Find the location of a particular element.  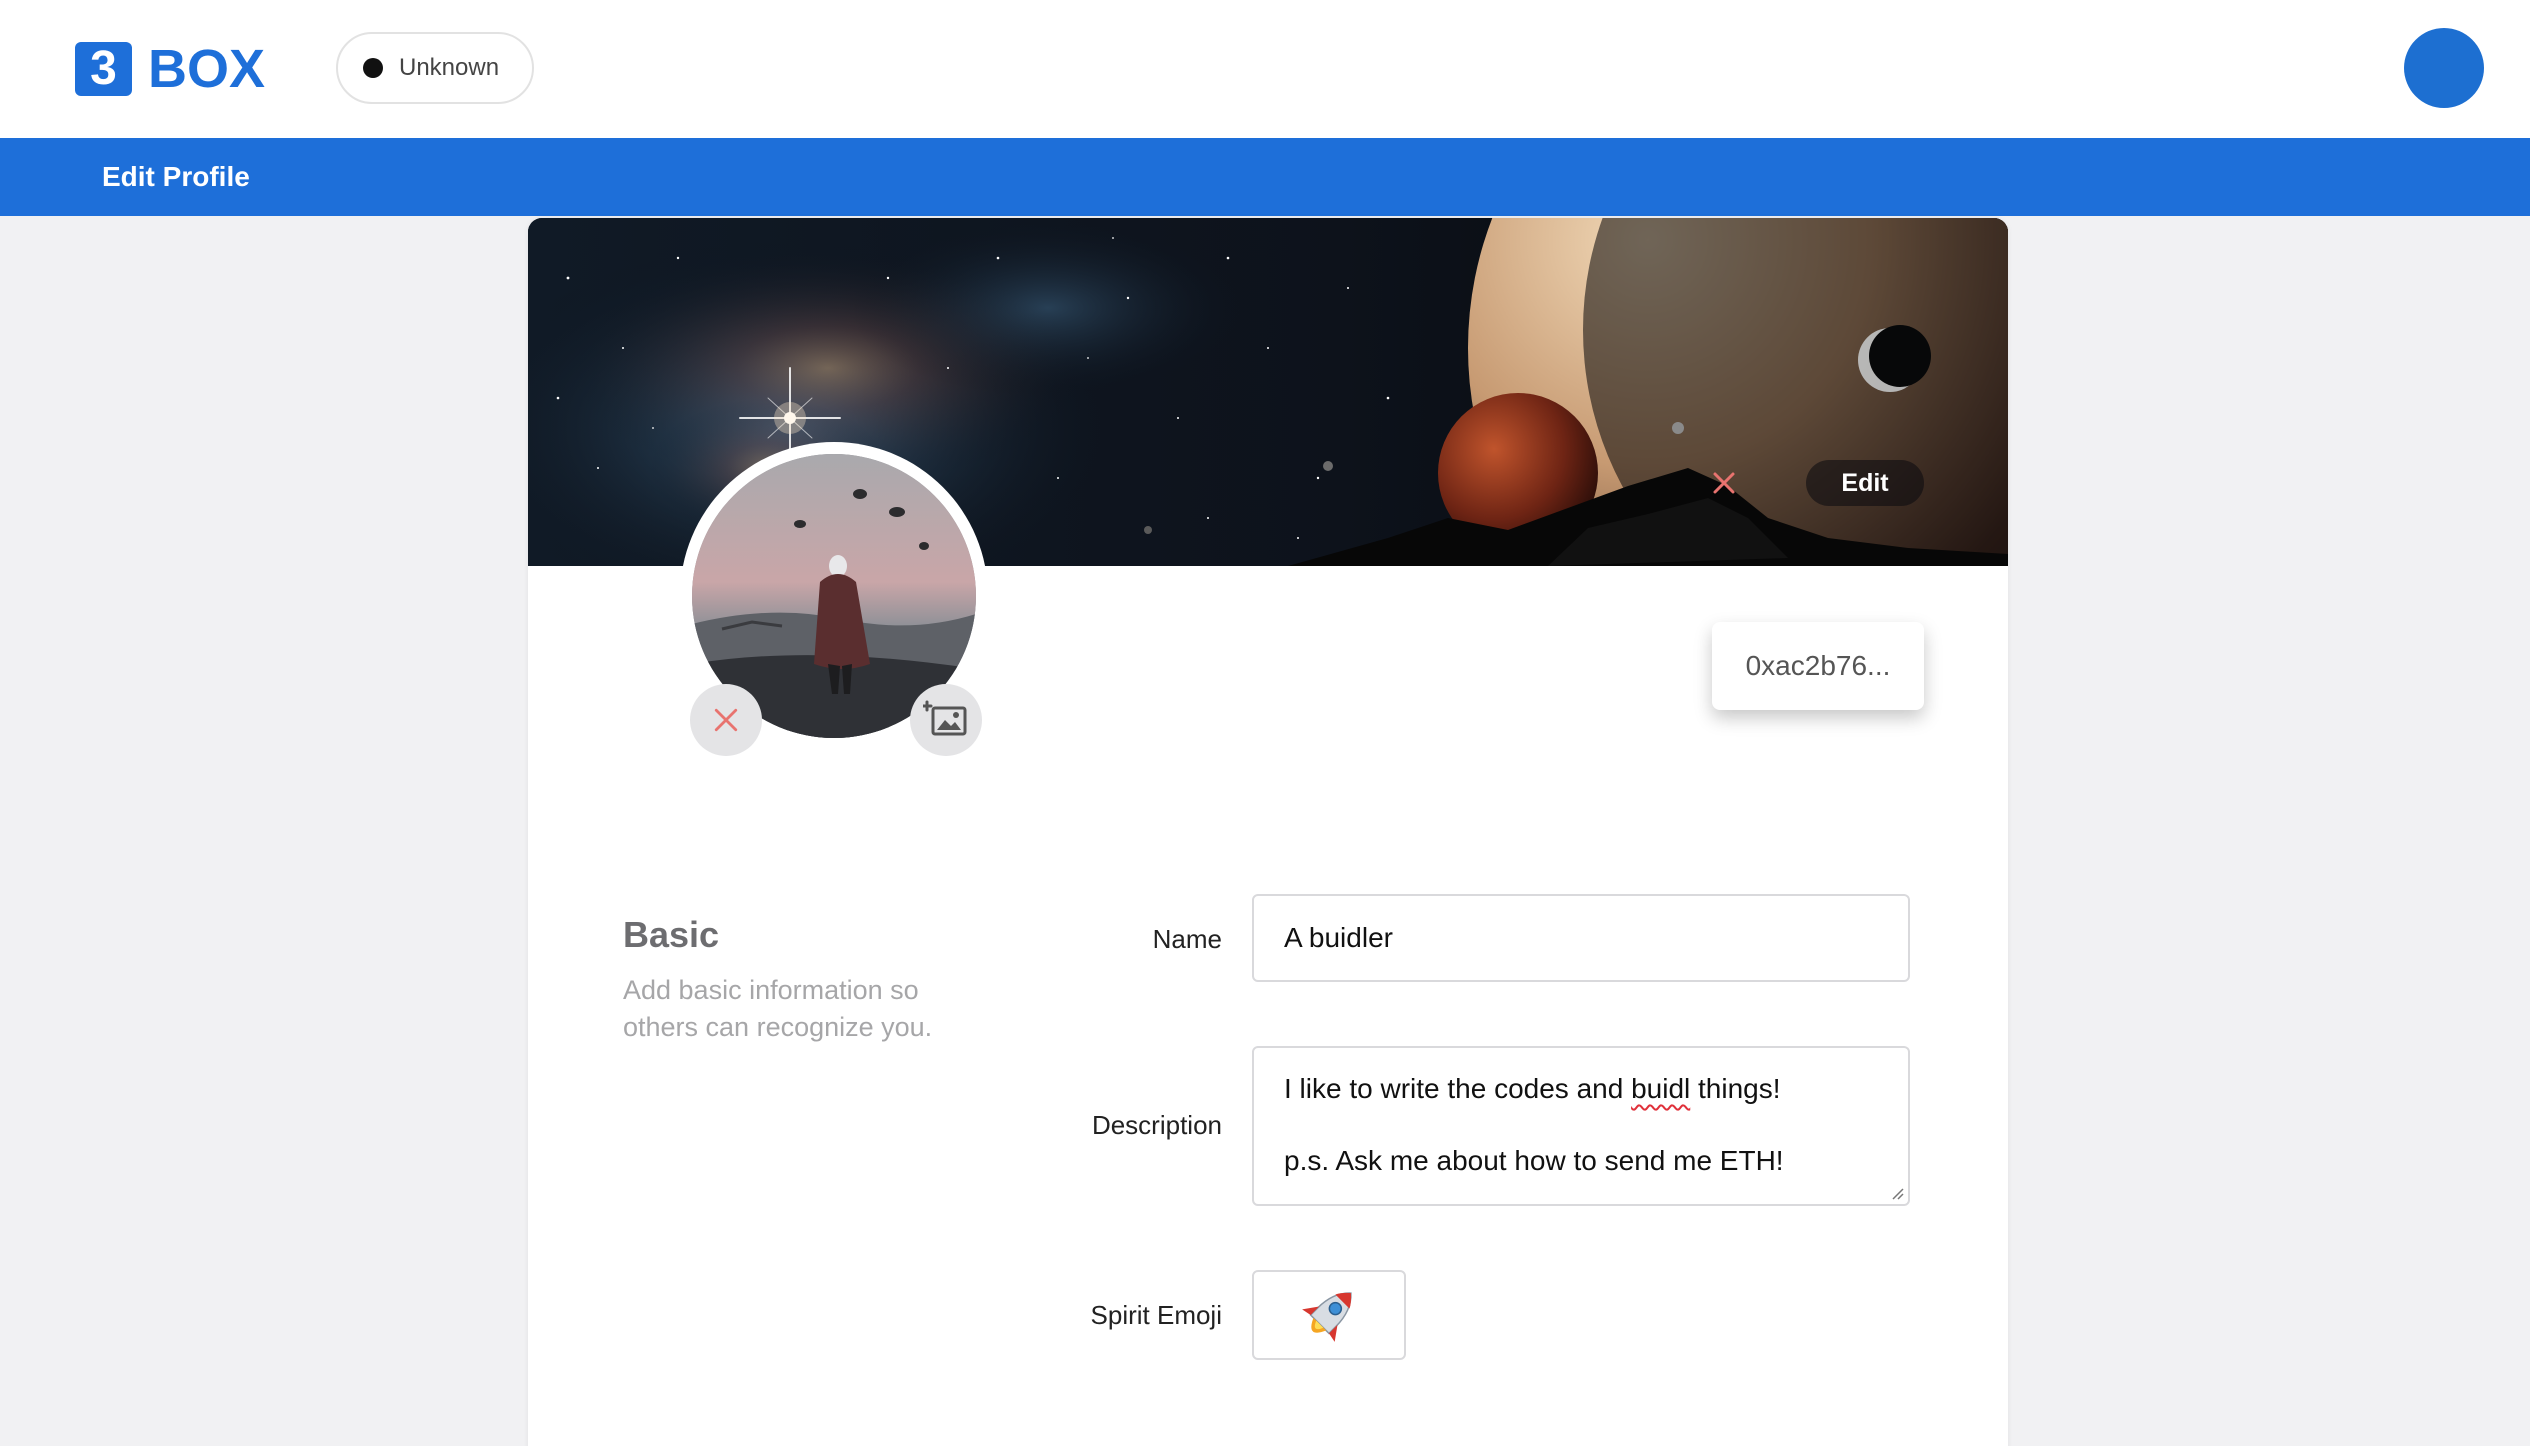

spirit-emoji-picker is located at coordinates (1329, 1315).